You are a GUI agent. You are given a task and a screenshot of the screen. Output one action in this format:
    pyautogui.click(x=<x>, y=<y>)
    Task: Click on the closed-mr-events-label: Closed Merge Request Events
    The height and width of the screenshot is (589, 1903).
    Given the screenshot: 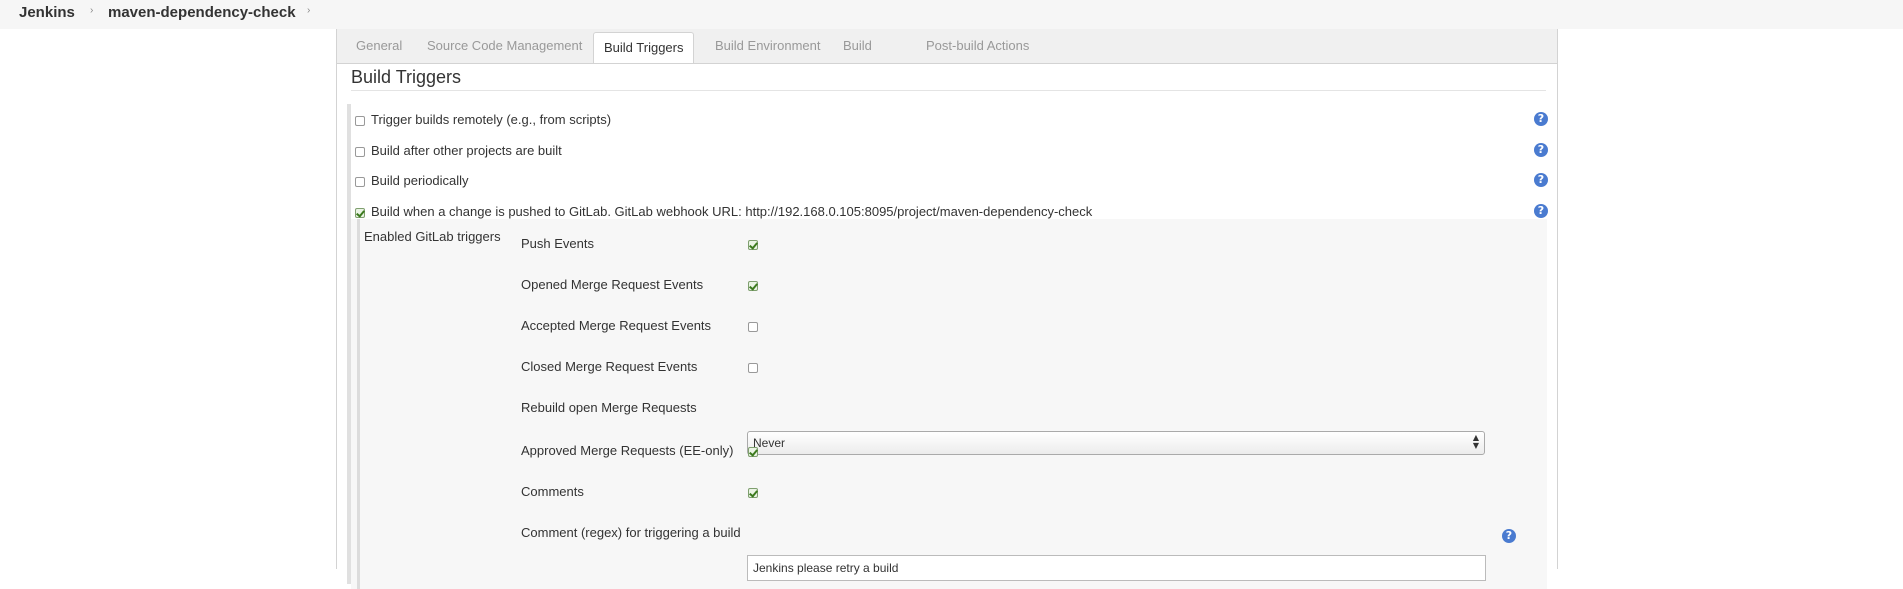 What is the action you would take?
    pyautogui.click(x=609, y=366)
    